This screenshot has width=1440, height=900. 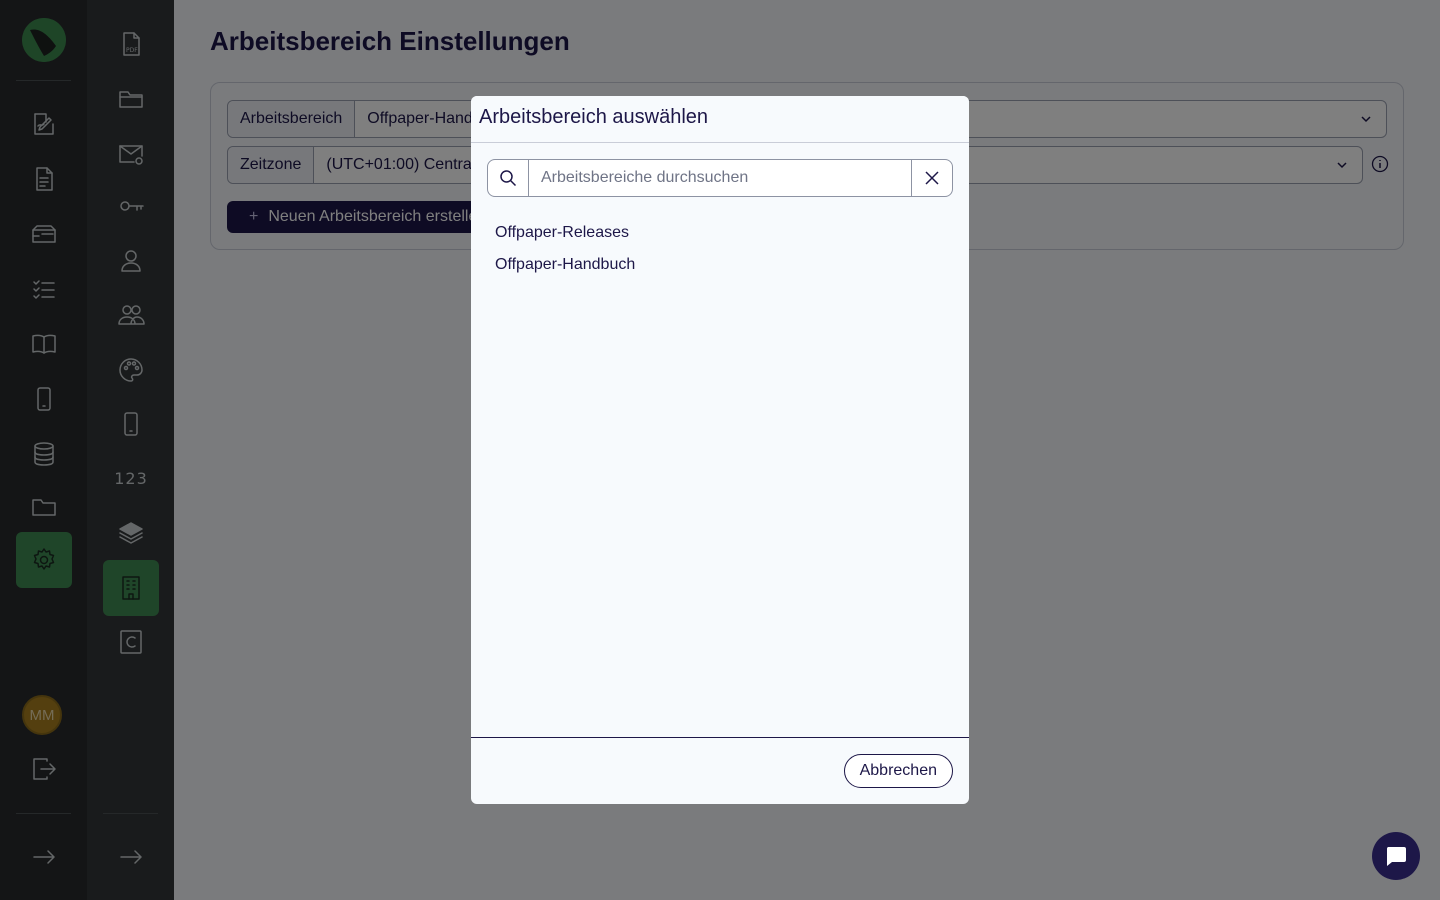 I want to click on workspace-search, so click(x=720, y=178).